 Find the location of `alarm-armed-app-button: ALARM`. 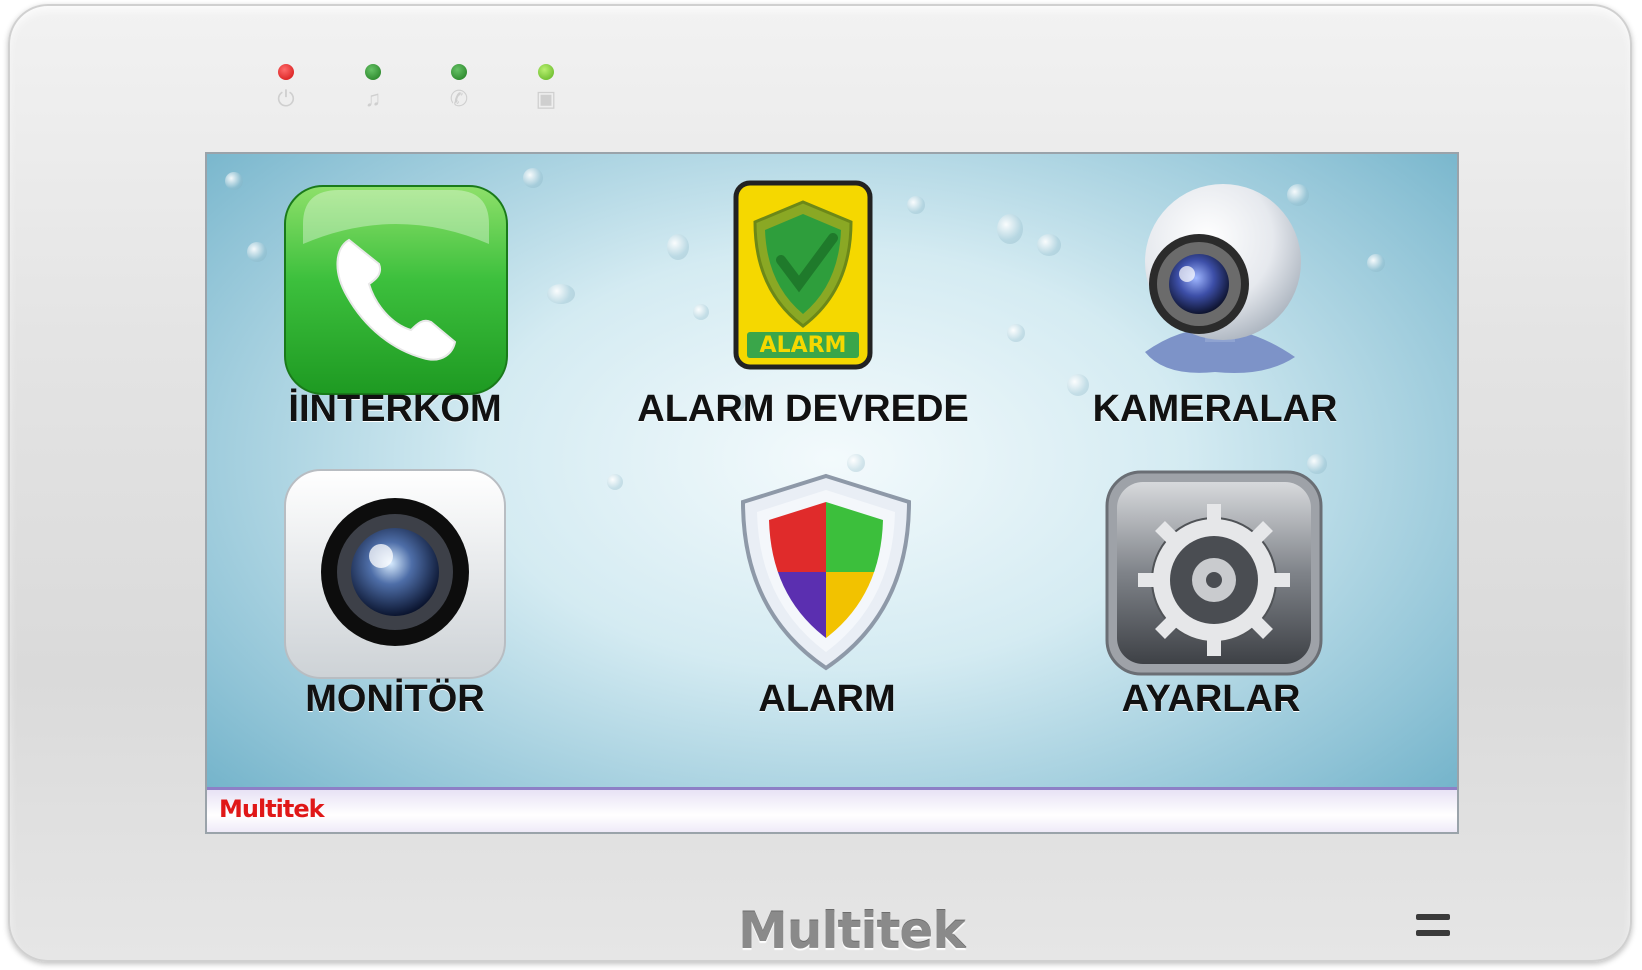

alarm-armed-app-button: ALARM is located at coordinates (803, 275).